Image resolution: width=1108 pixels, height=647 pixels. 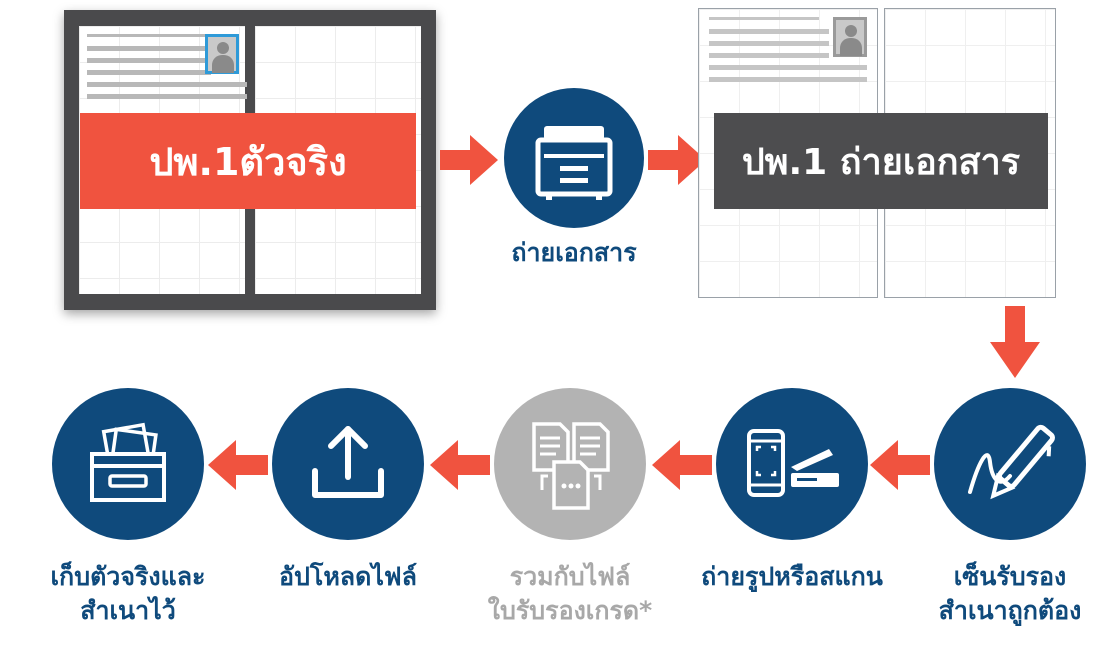 What do you see at coordinates (248, 161) in the screenshot?
I see `original-banner: ปพ.1ตัวจริง` at bounding box center [248, 161].